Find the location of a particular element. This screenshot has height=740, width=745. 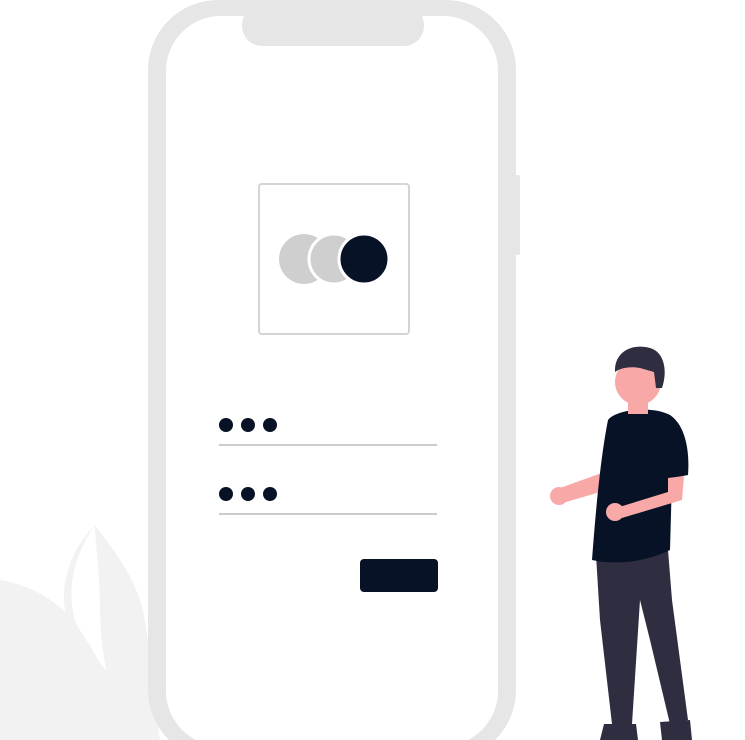

person-hand-right is located at coordinates (615, 512).